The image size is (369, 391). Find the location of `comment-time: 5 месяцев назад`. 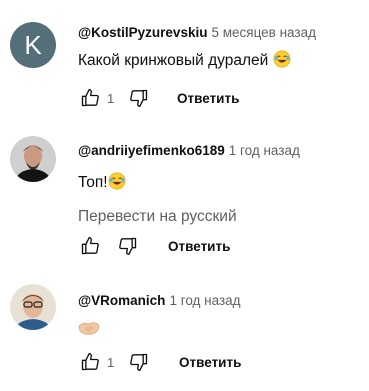

comment-time: 5 месяцев назад is located at coordinates (263, 32).